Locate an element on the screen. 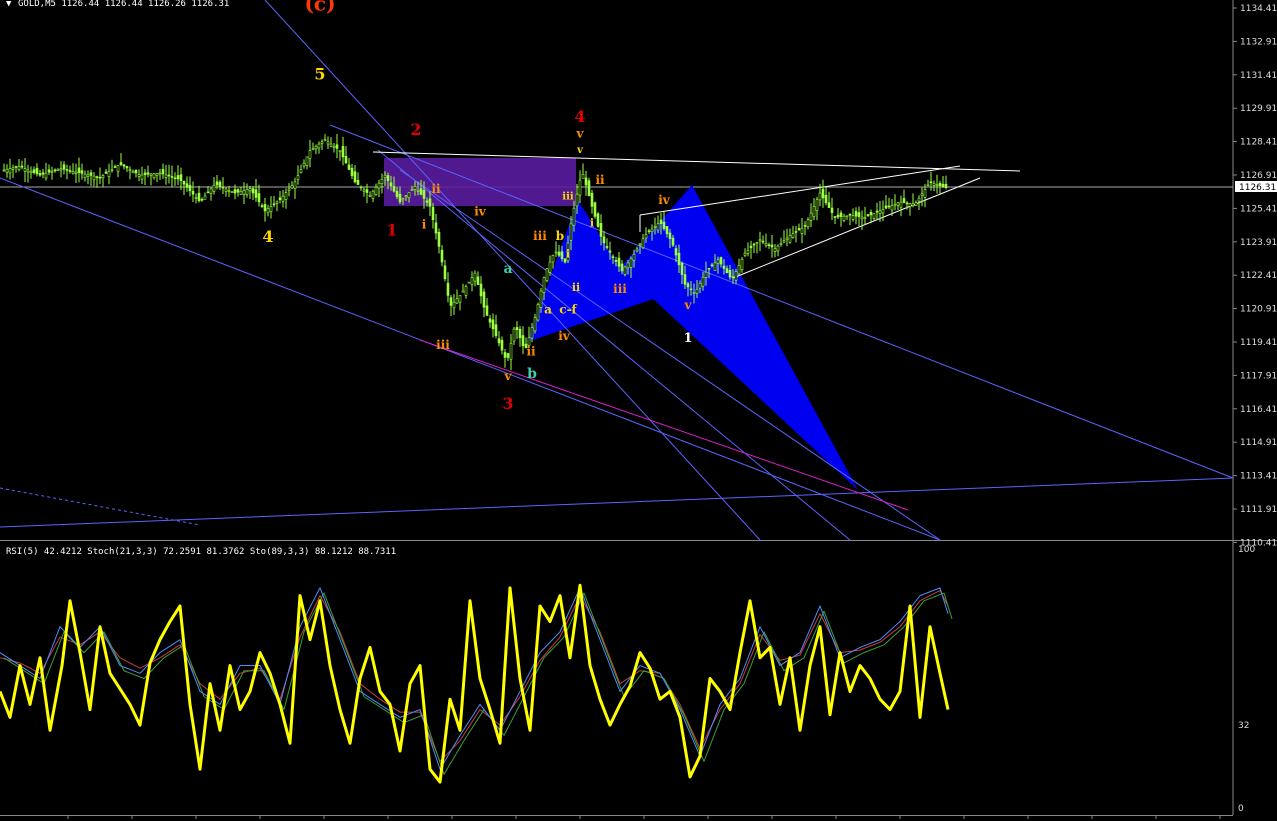 The height and width of the screenshot is (821, 1277). indicator-tick-label: 0 is located at coordinates (1241, 809).